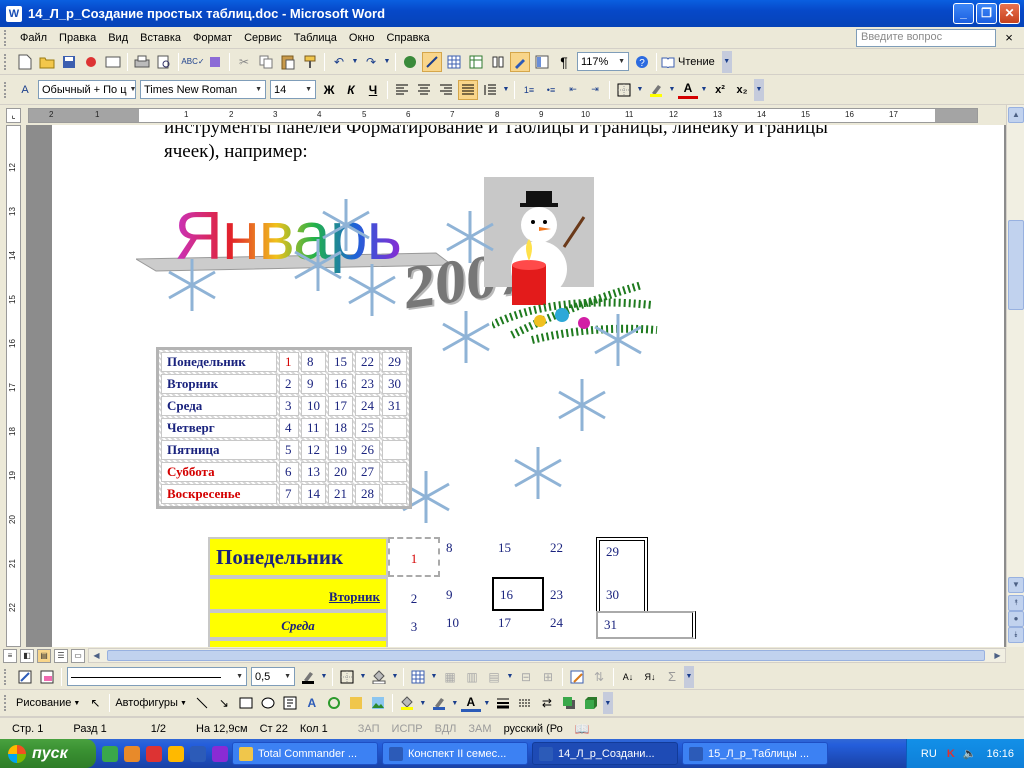 The height and width of the screenshot is (768, 1024). What do you see at coordinates (198, 753) in the screenshot?
I see `quicklaunch-word-icon` at bounding box center [198, 753].